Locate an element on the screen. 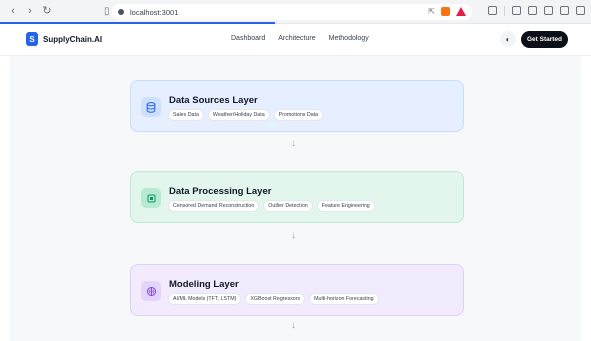  theme-toggle-icon: ◐ is located at coordinates (508, 39).